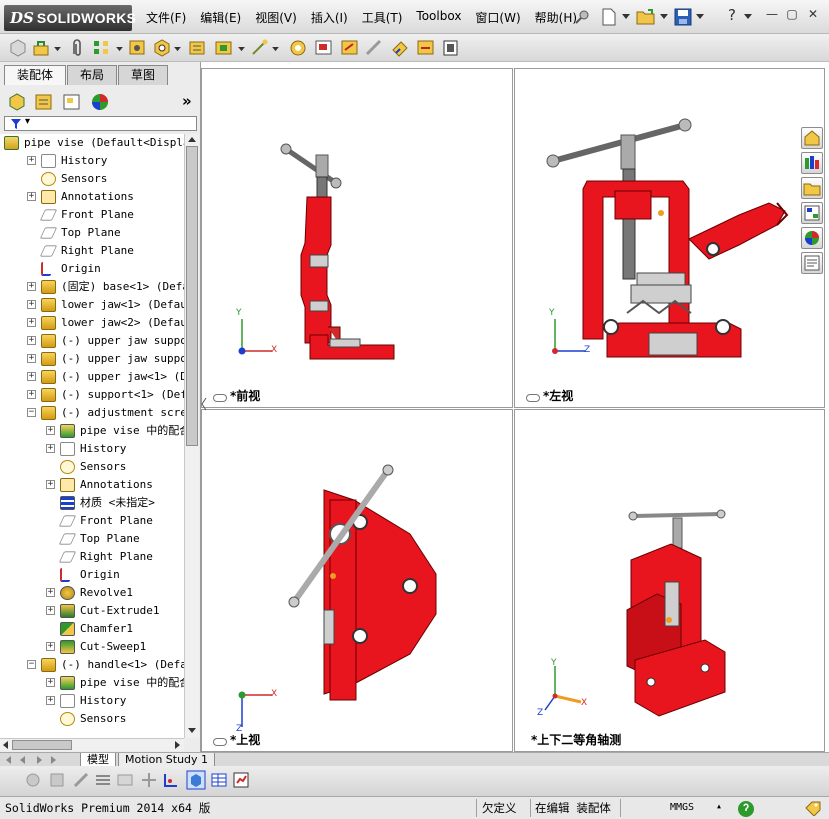 This screenshot has width=829, height=819. I want to click on explode-line-icon, so click(374, 48).